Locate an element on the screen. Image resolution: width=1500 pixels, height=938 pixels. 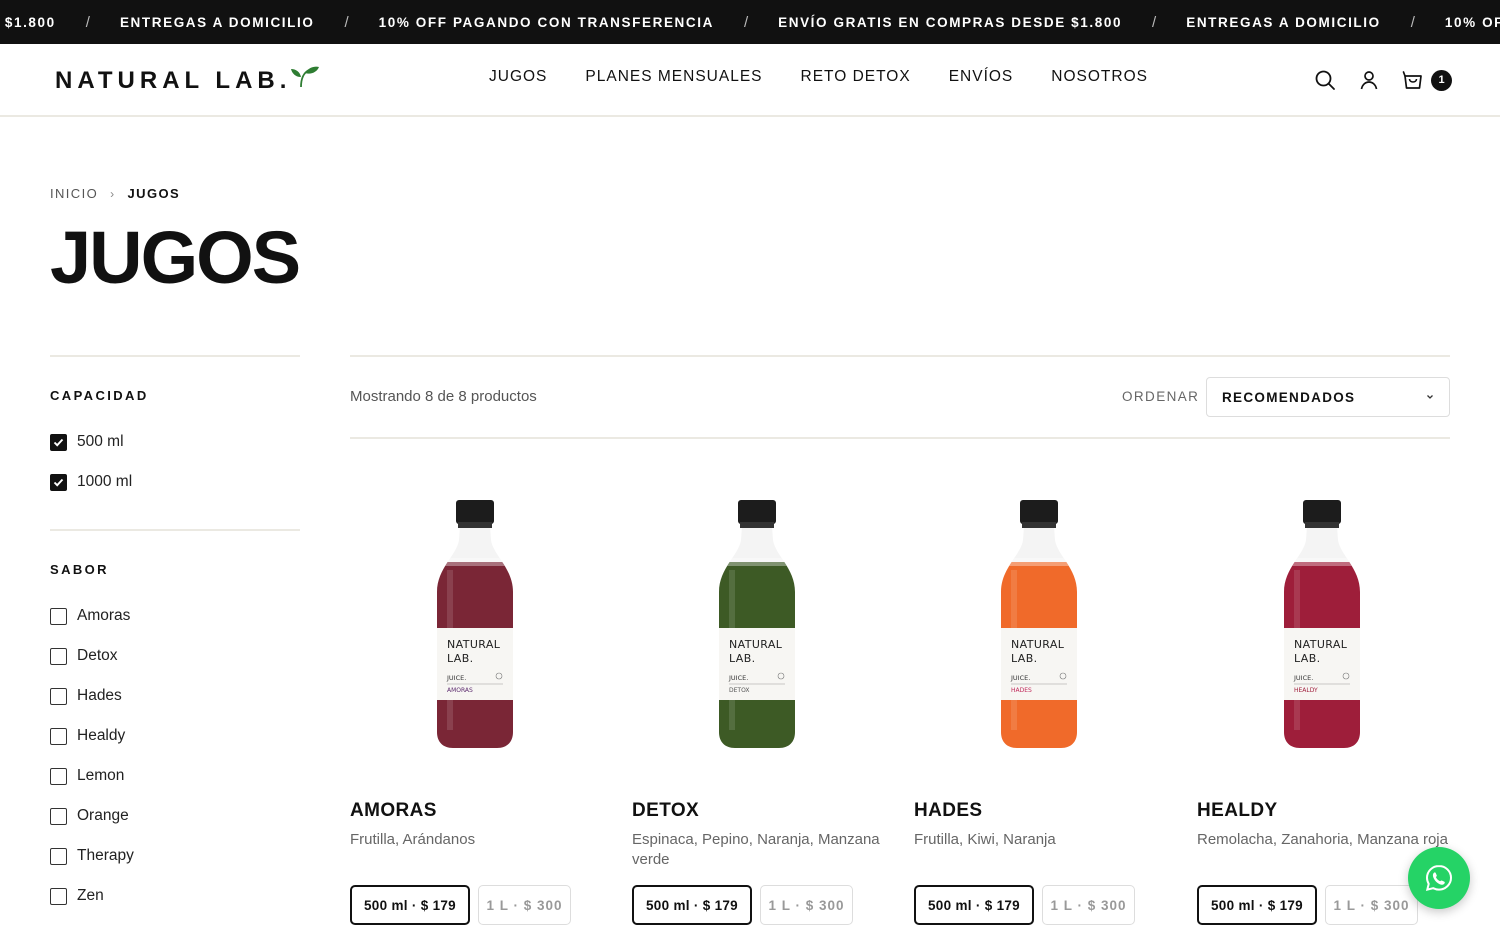
filter-option-1000ml: 1000 ml is located at coordinates (175, 482).